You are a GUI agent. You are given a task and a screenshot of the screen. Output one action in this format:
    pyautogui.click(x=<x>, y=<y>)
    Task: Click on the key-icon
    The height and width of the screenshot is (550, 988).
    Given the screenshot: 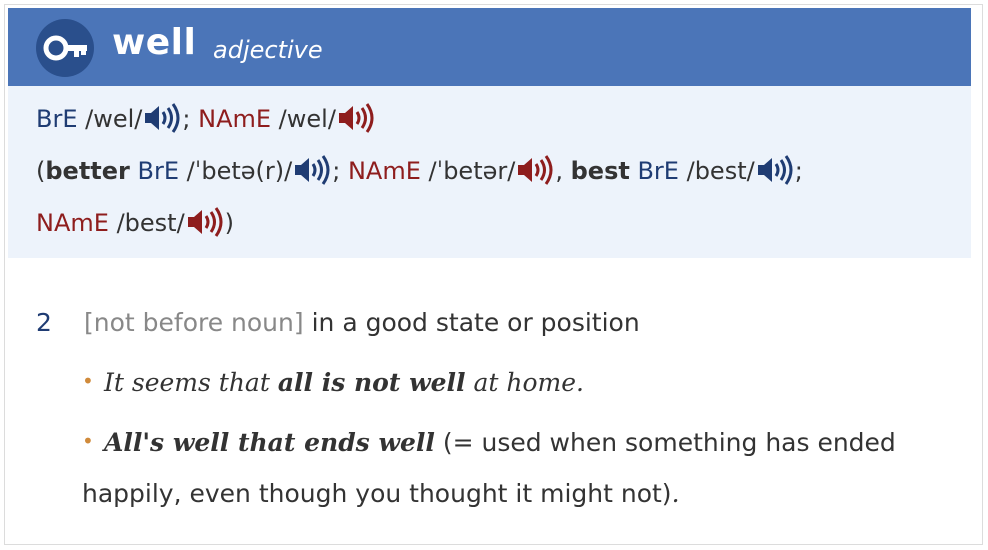 What is the action you would take?
    pyautogui.click(x=65, y=48)
    